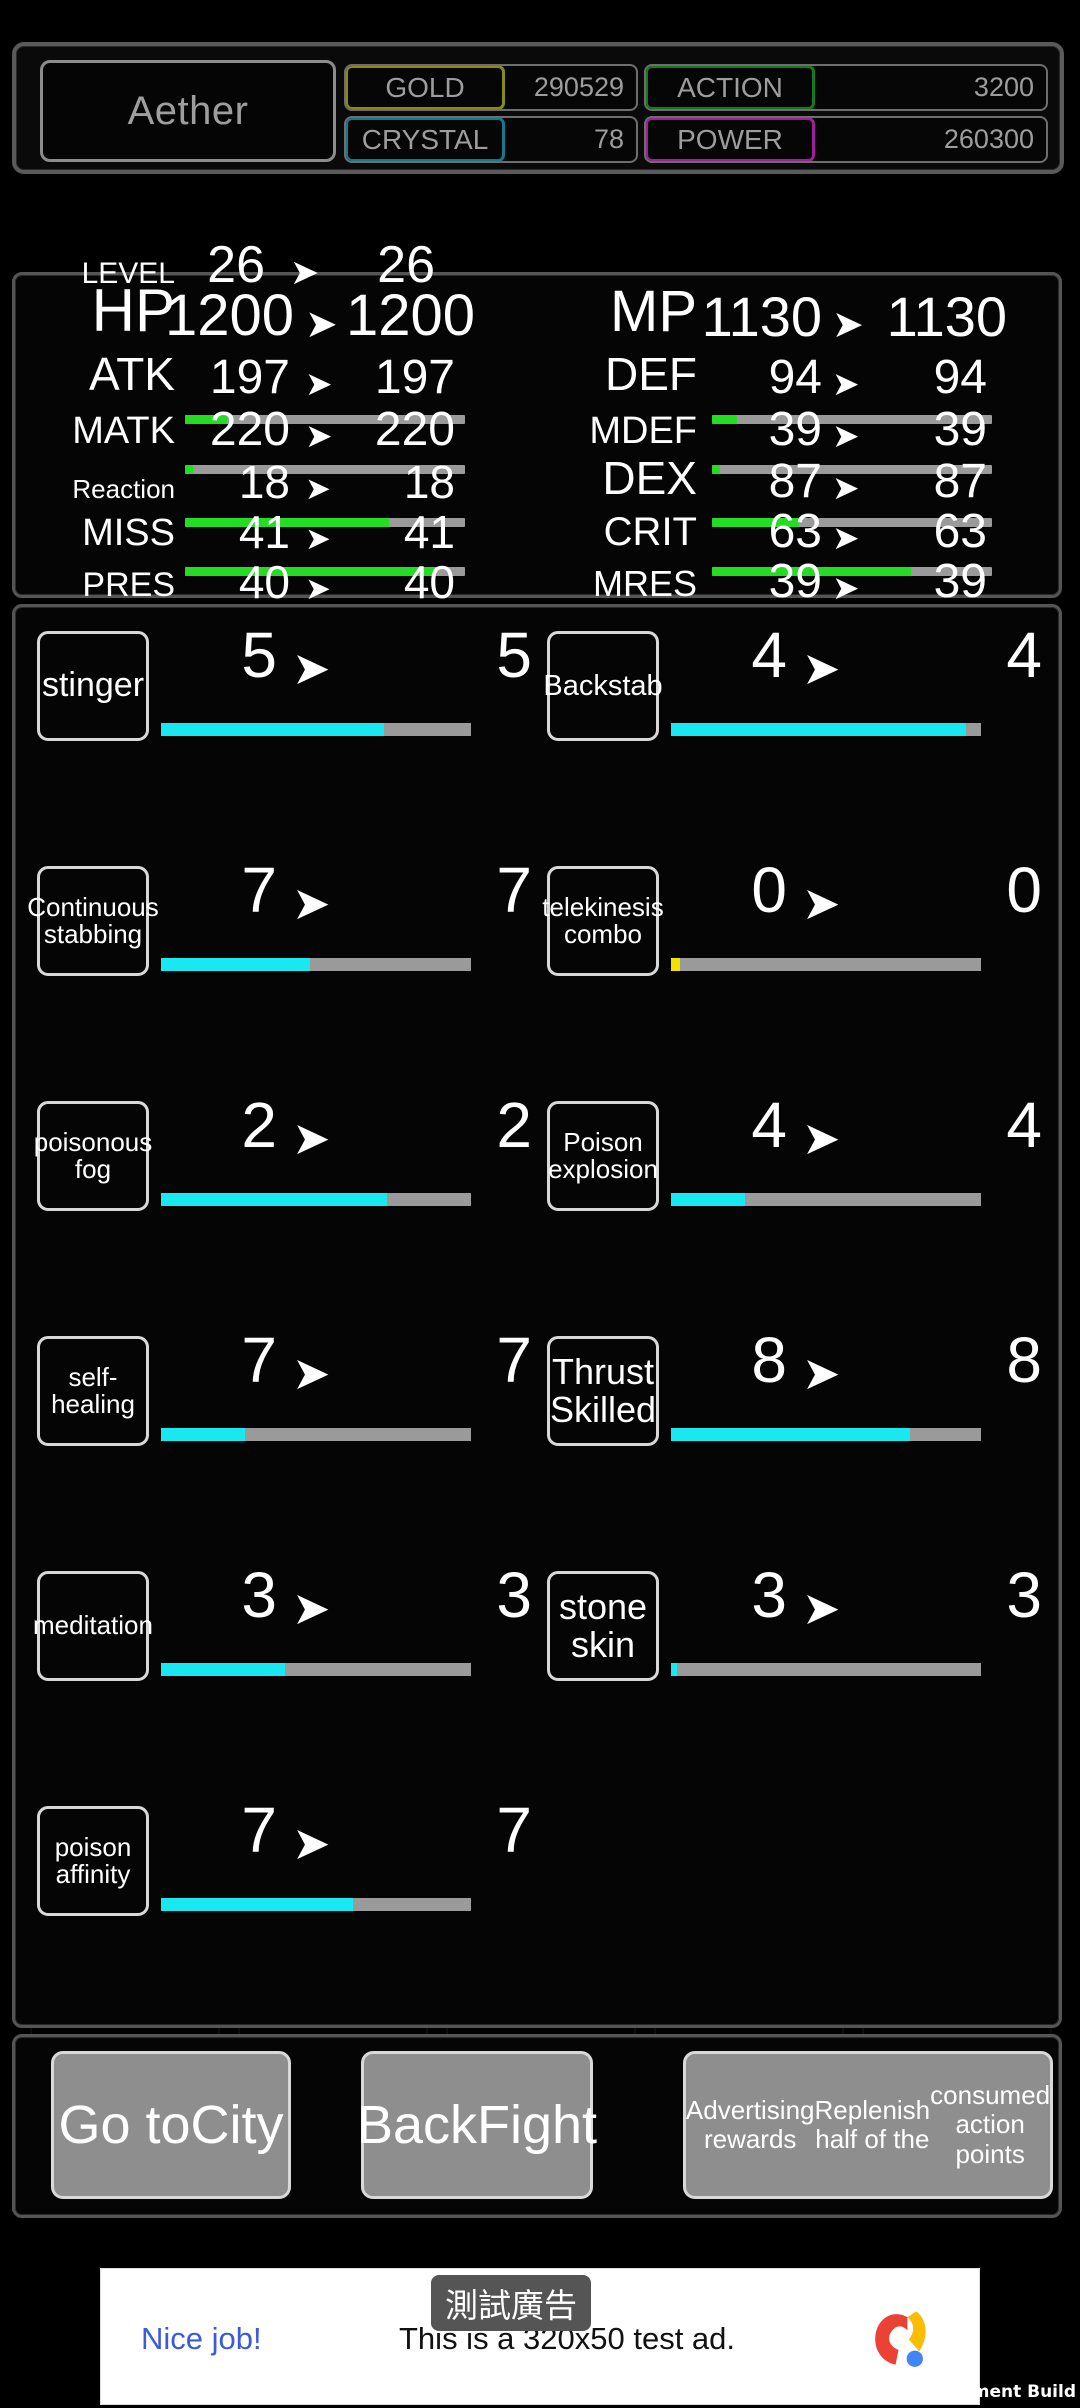 This screenshot has height=2408, width=1080. Describe the element at coordinates (960, 531) in the screenshot. I see `stat-value-to: 63` at that location.